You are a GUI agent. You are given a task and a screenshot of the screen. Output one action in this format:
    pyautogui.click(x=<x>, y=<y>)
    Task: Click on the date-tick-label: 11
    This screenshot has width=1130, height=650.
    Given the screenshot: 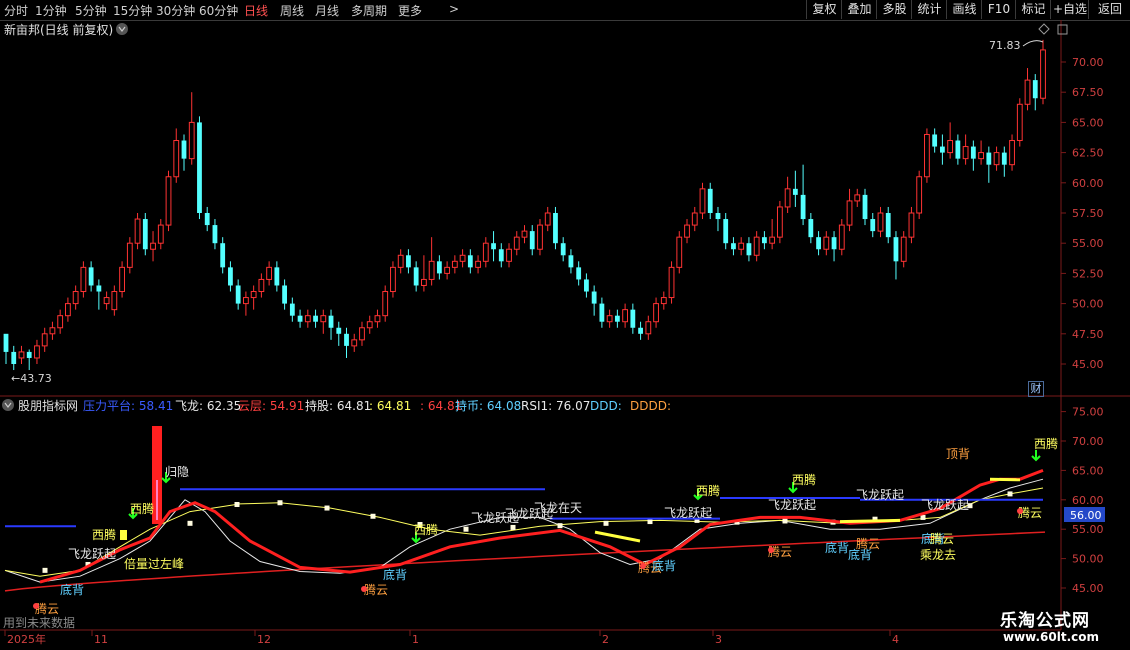 What is the action you would take?
    pyautogui.click(x=101, y=639)
    